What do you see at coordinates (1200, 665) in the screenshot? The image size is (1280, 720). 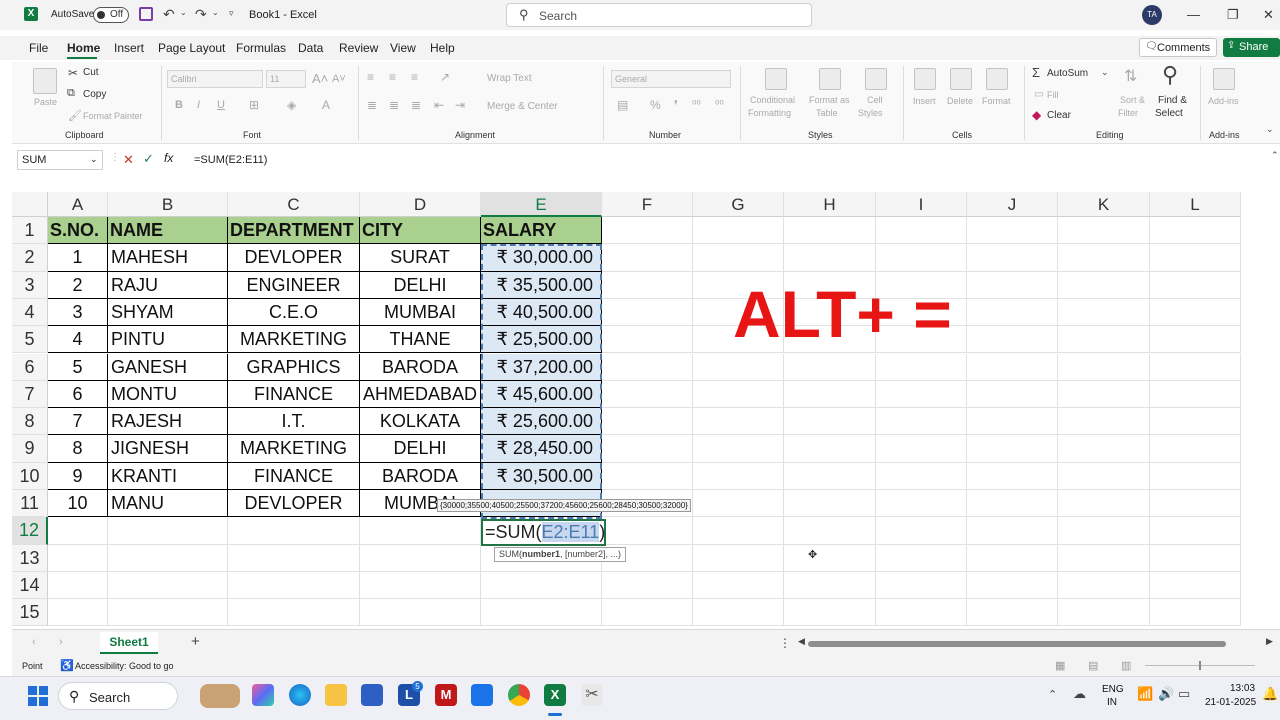 I see `zoom-slider-thumb` at bounding box center [1200, 665].